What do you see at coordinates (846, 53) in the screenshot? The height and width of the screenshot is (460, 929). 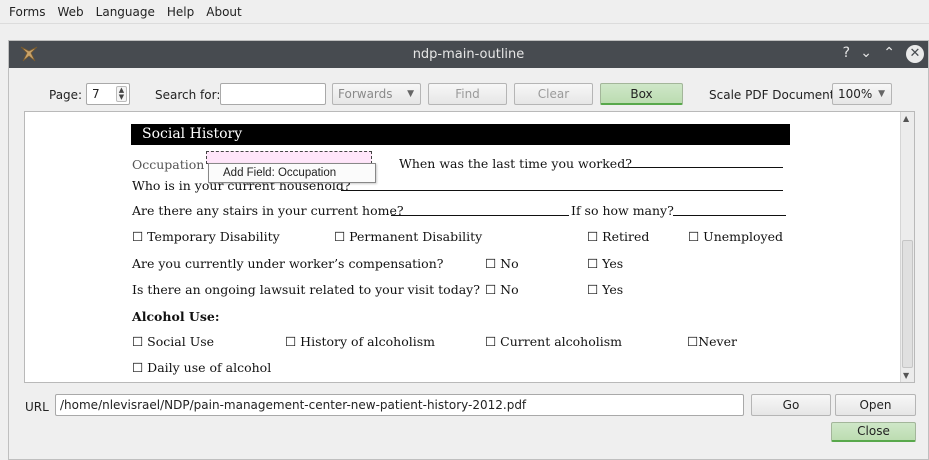 I see `help-icon: ?` at bounding box center [846, 53].